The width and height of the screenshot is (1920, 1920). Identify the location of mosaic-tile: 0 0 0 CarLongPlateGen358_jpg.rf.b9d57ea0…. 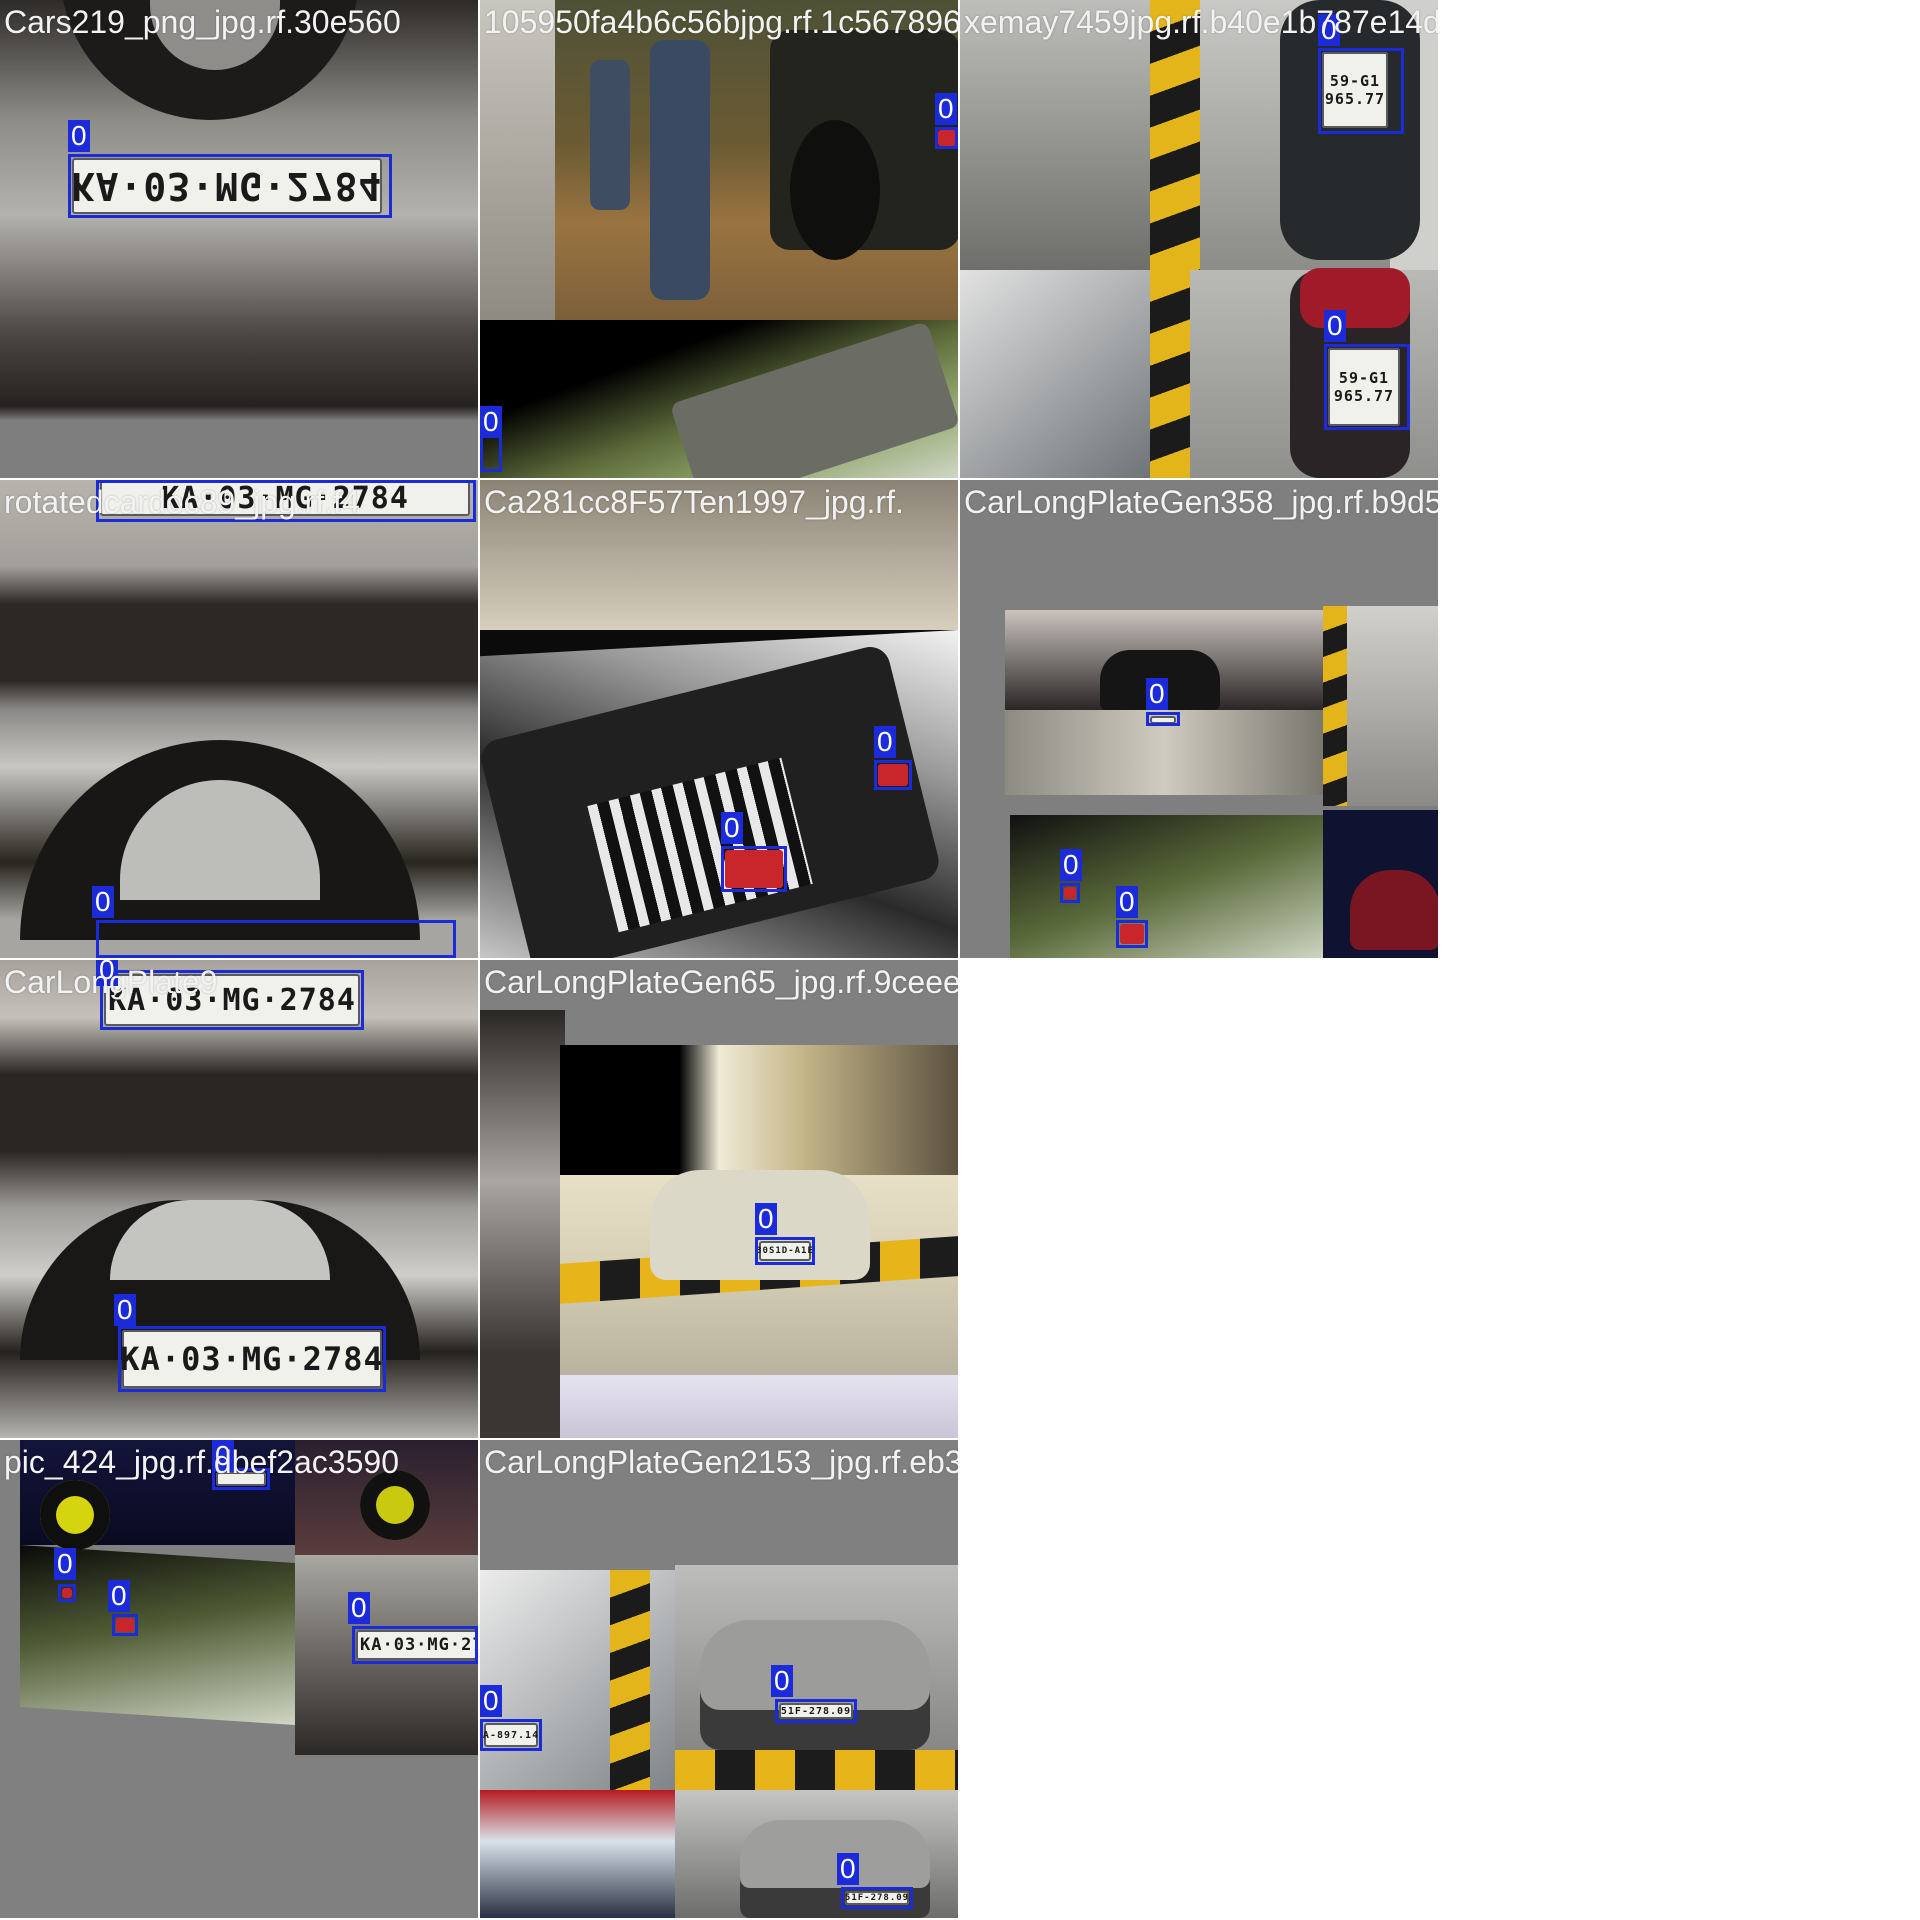
(1199, 719).